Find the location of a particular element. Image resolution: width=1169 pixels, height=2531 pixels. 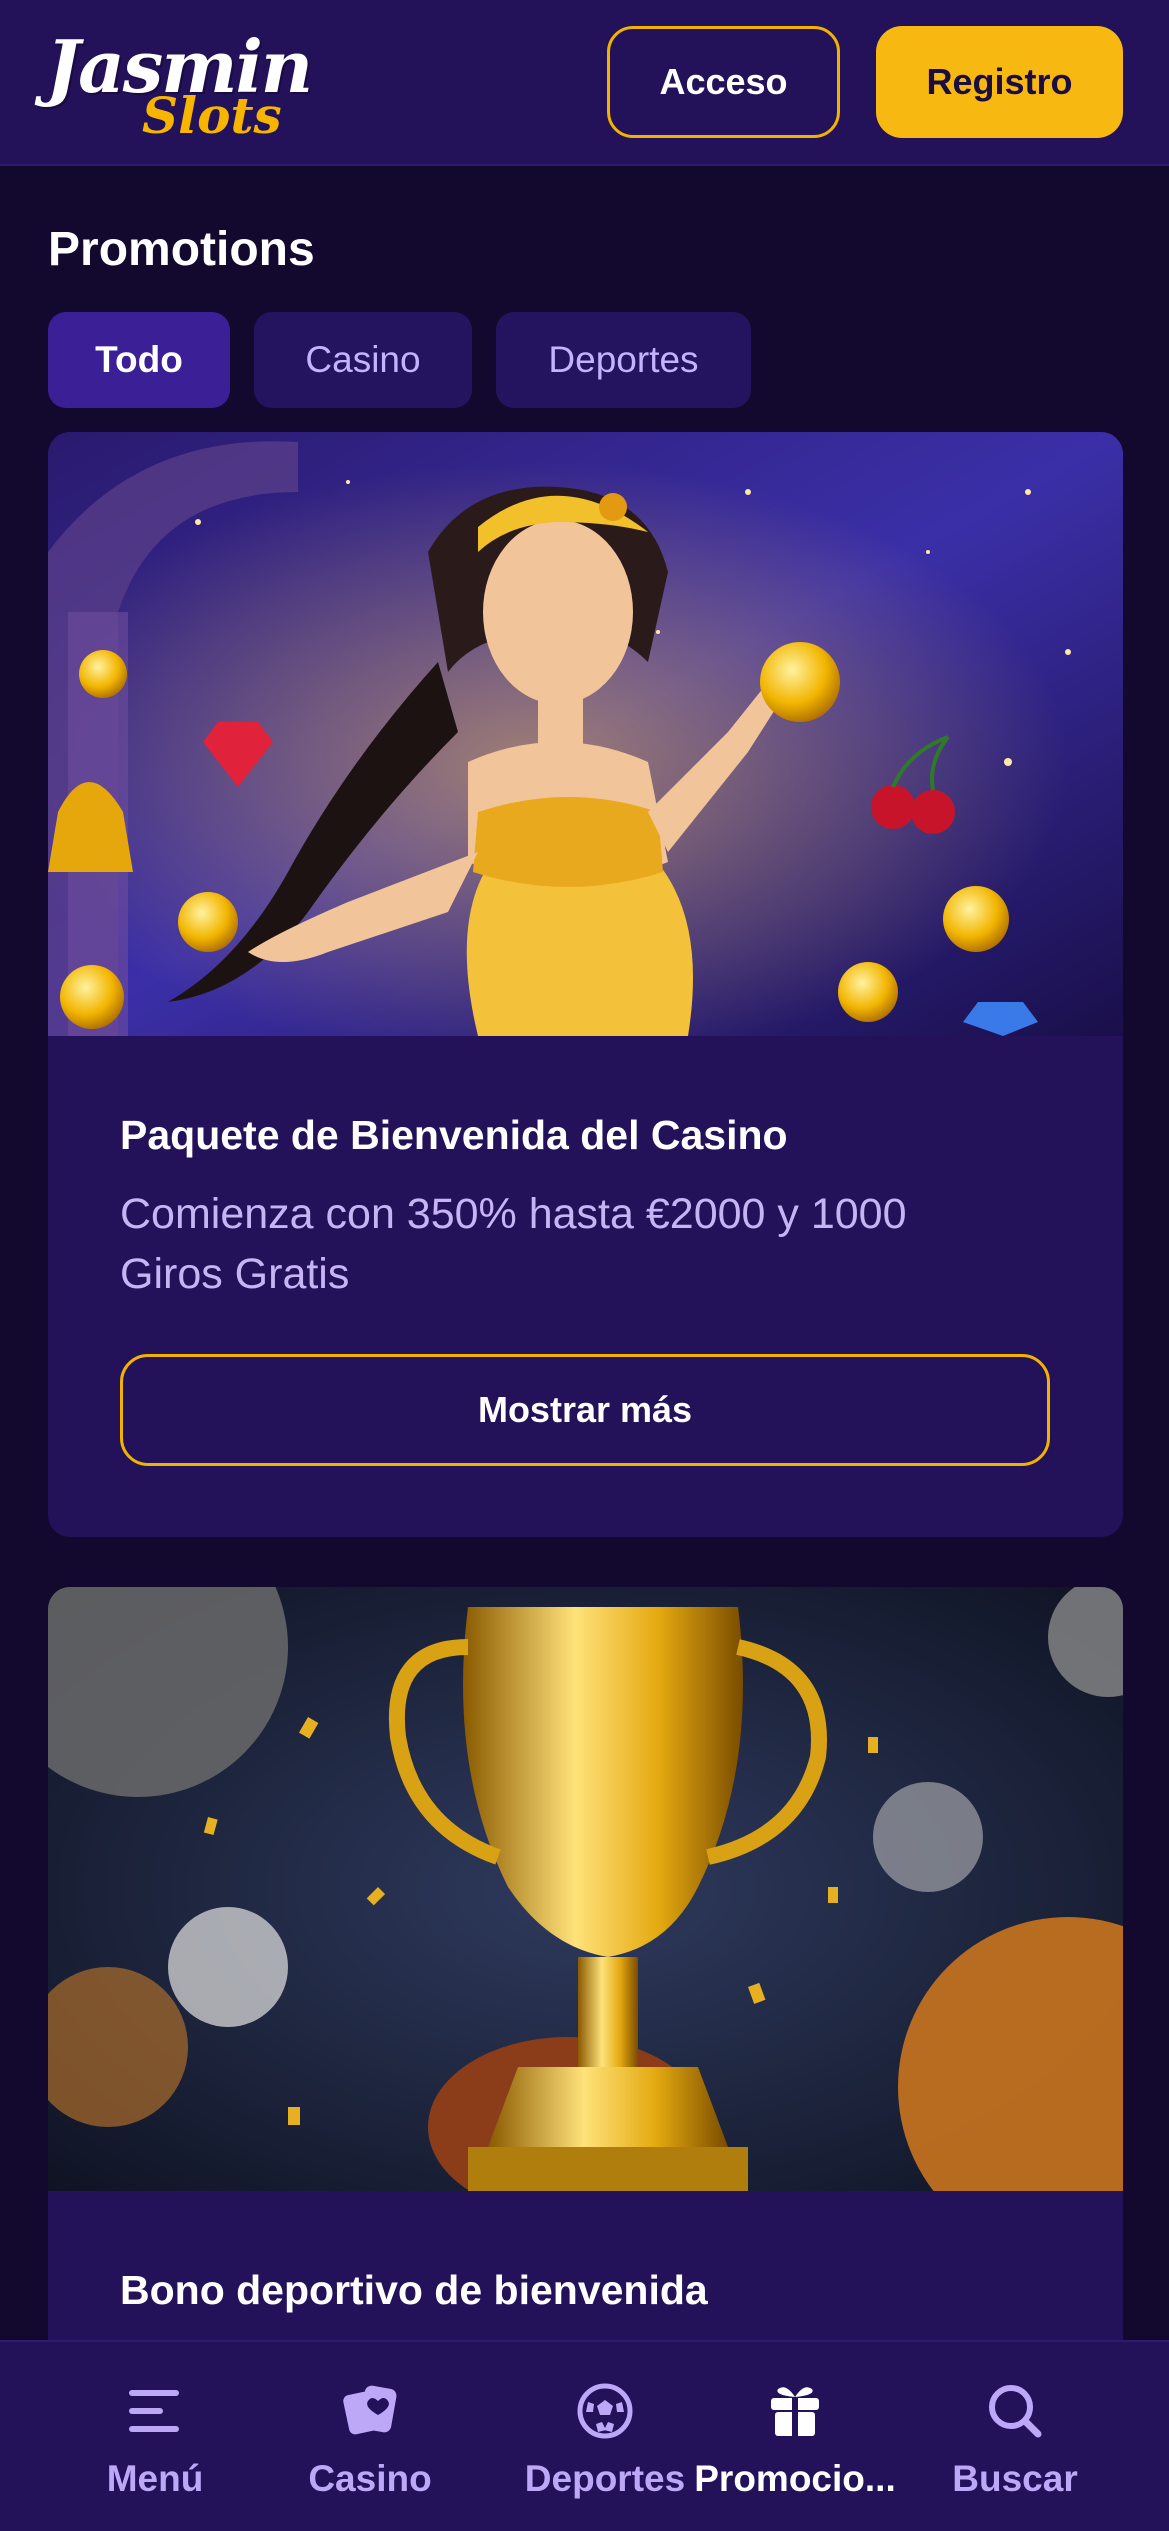

login-button: Acceso is located at coordinates (723, 82).